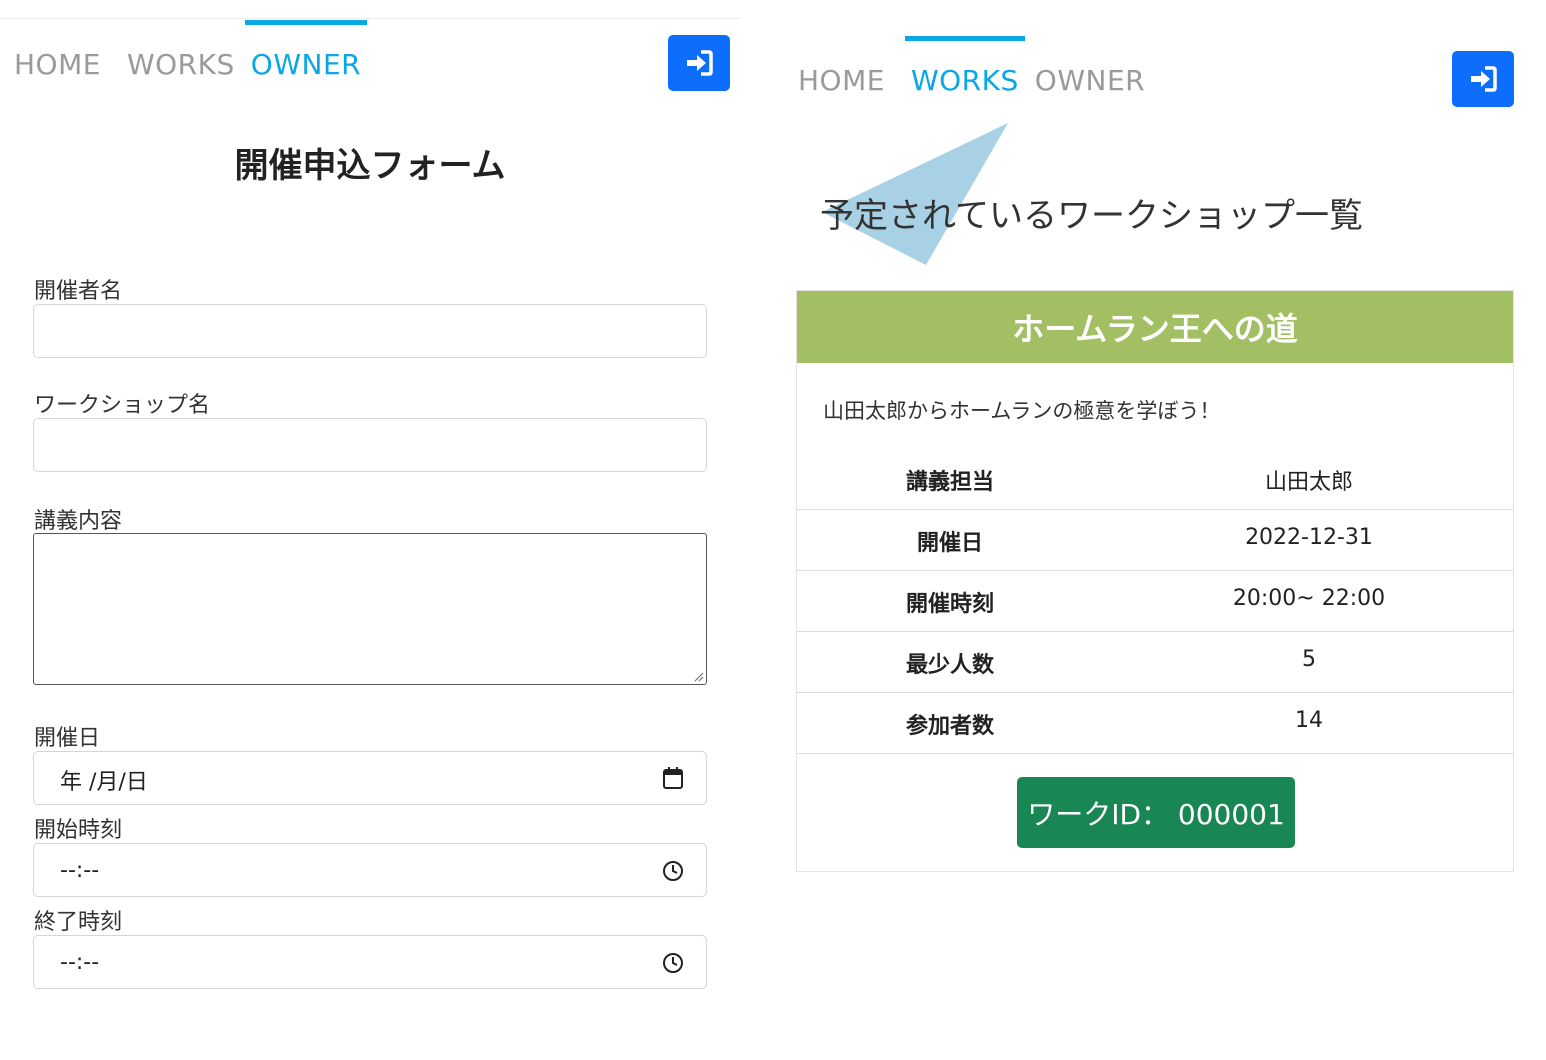 This screenshot has height=1060, width=1546. I want to click on info-key: 開催日, so click(949, 543).